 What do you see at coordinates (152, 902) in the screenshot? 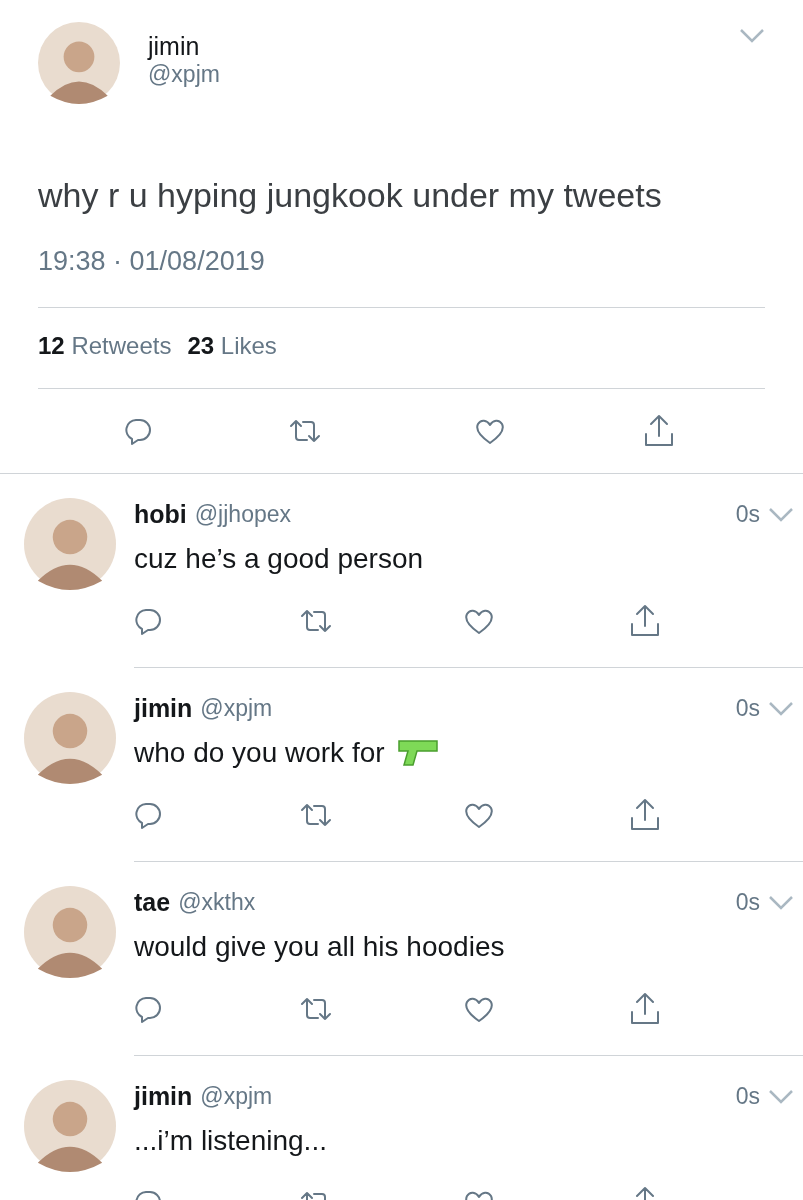
I see `reply-author-name: tae` at bounding box center [152, 902].